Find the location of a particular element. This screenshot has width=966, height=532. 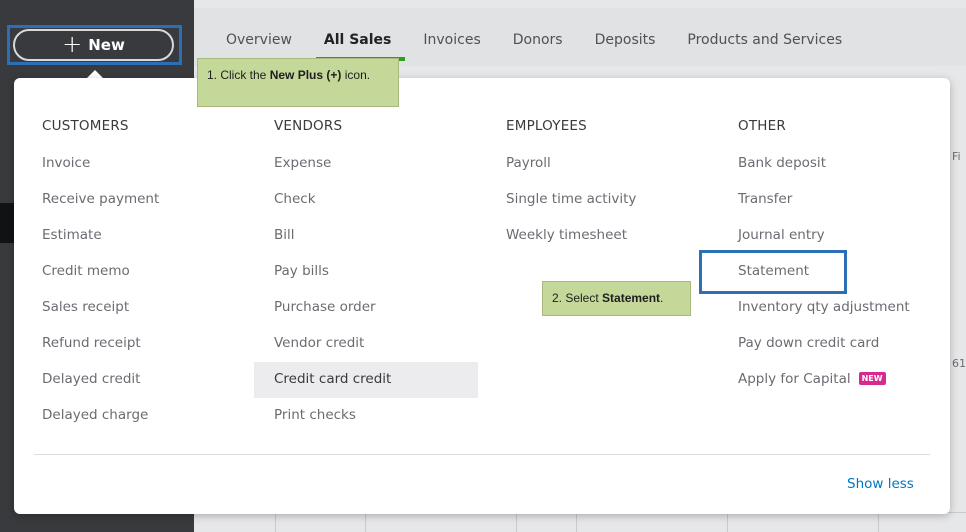

step-2-prefix: 2. Select is located at coordinates (577, 298).